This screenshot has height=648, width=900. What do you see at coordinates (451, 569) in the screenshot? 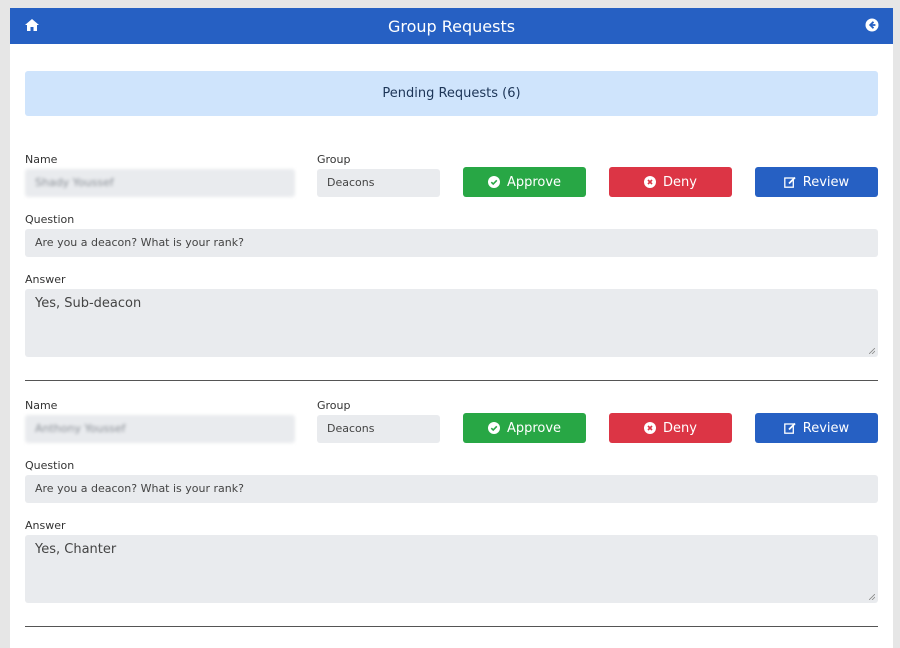
I see `answer-textarea: Yes, Chanter` at bounding box center [451, 569].